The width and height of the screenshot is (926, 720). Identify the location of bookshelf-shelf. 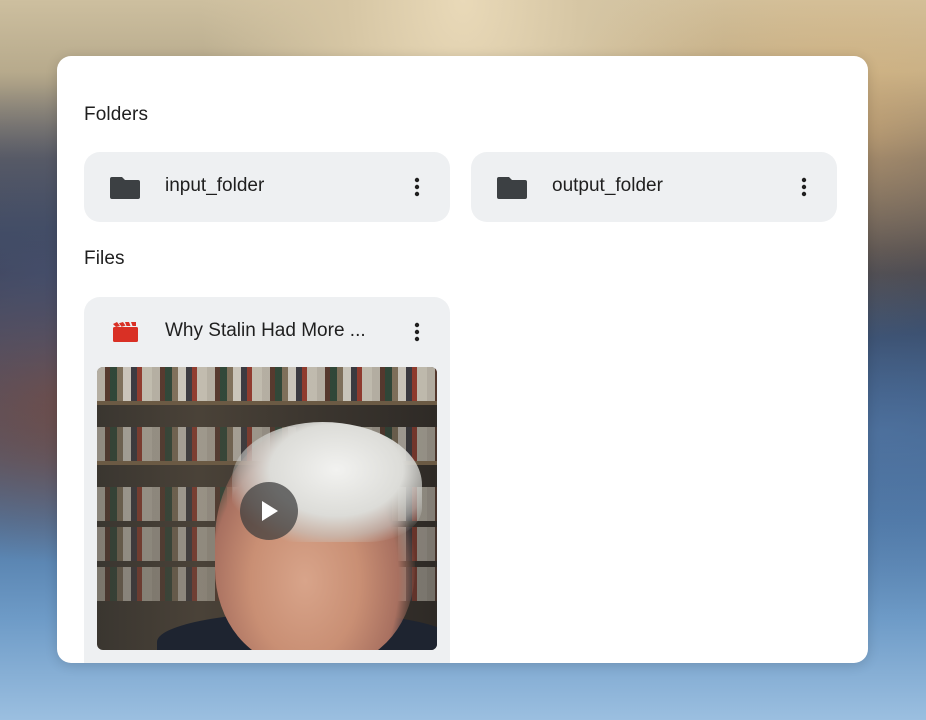
(267, 403).